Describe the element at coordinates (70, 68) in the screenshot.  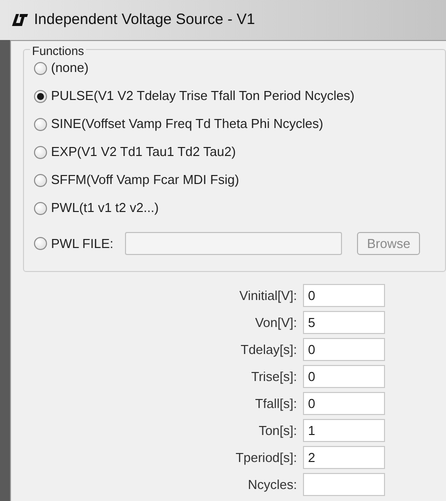
I see `option-label: (none)` at that location.